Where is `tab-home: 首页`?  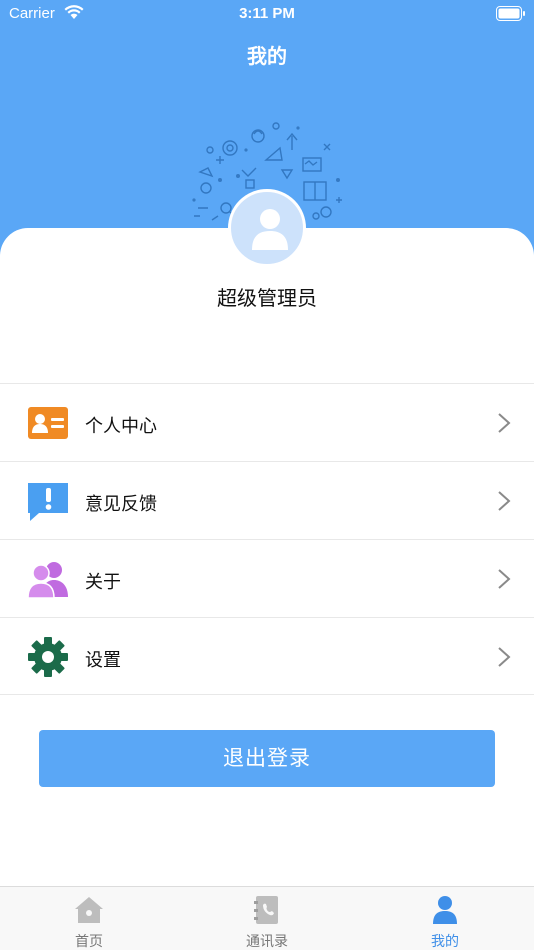 tab-home: 首页 is located at coordinates (89, 918).